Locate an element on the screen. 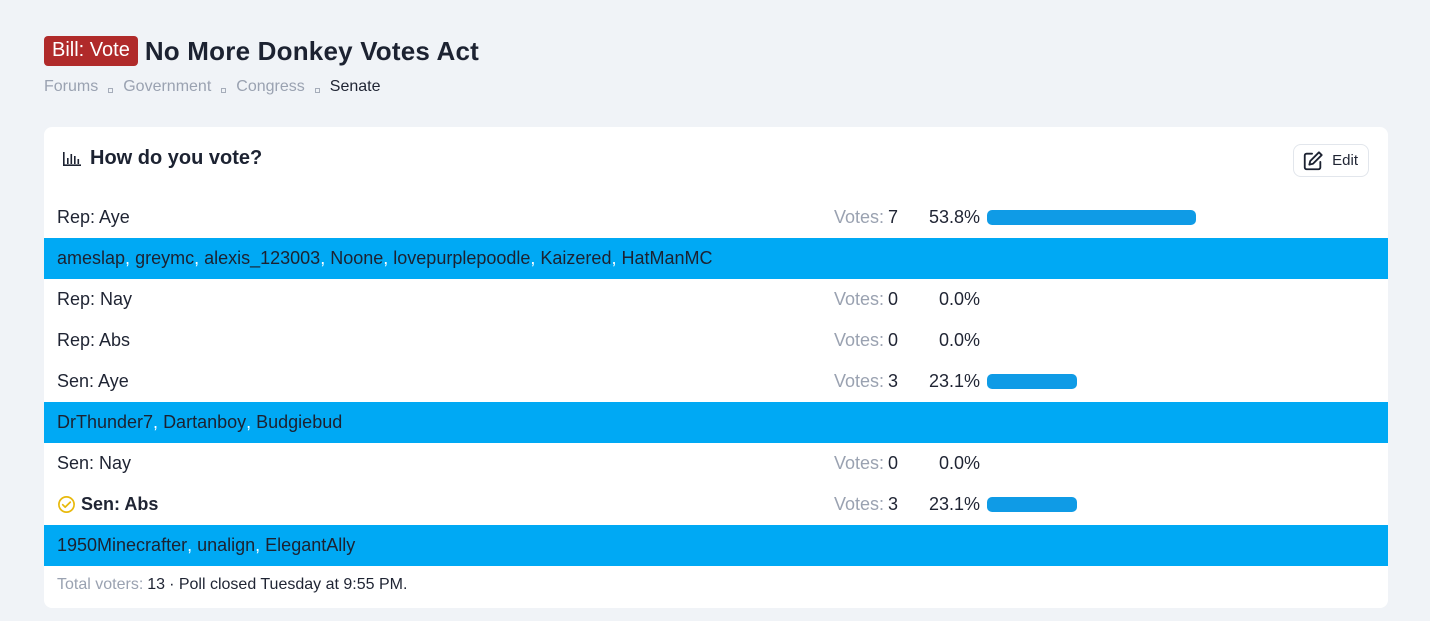 The height and width of the screenshot is (621, 1430). edit-poll-button: Edit is located at coordinates (1331, 160).